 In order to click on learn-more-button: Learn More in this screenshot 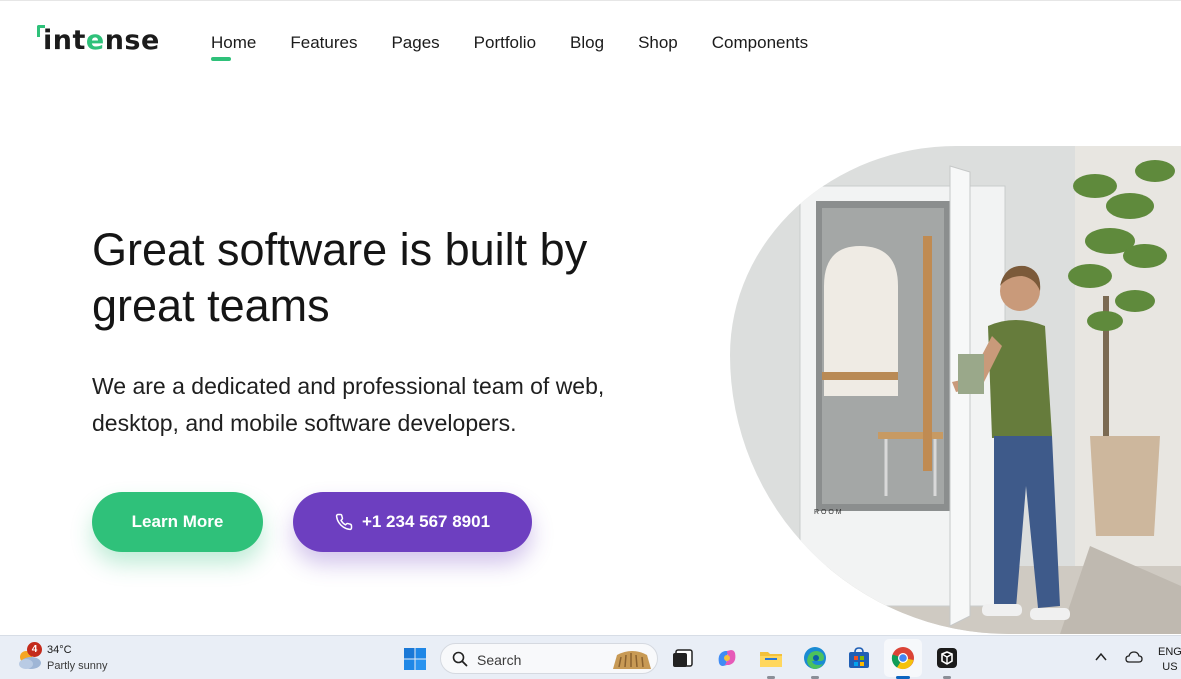, I will do `click(177, 522)`.